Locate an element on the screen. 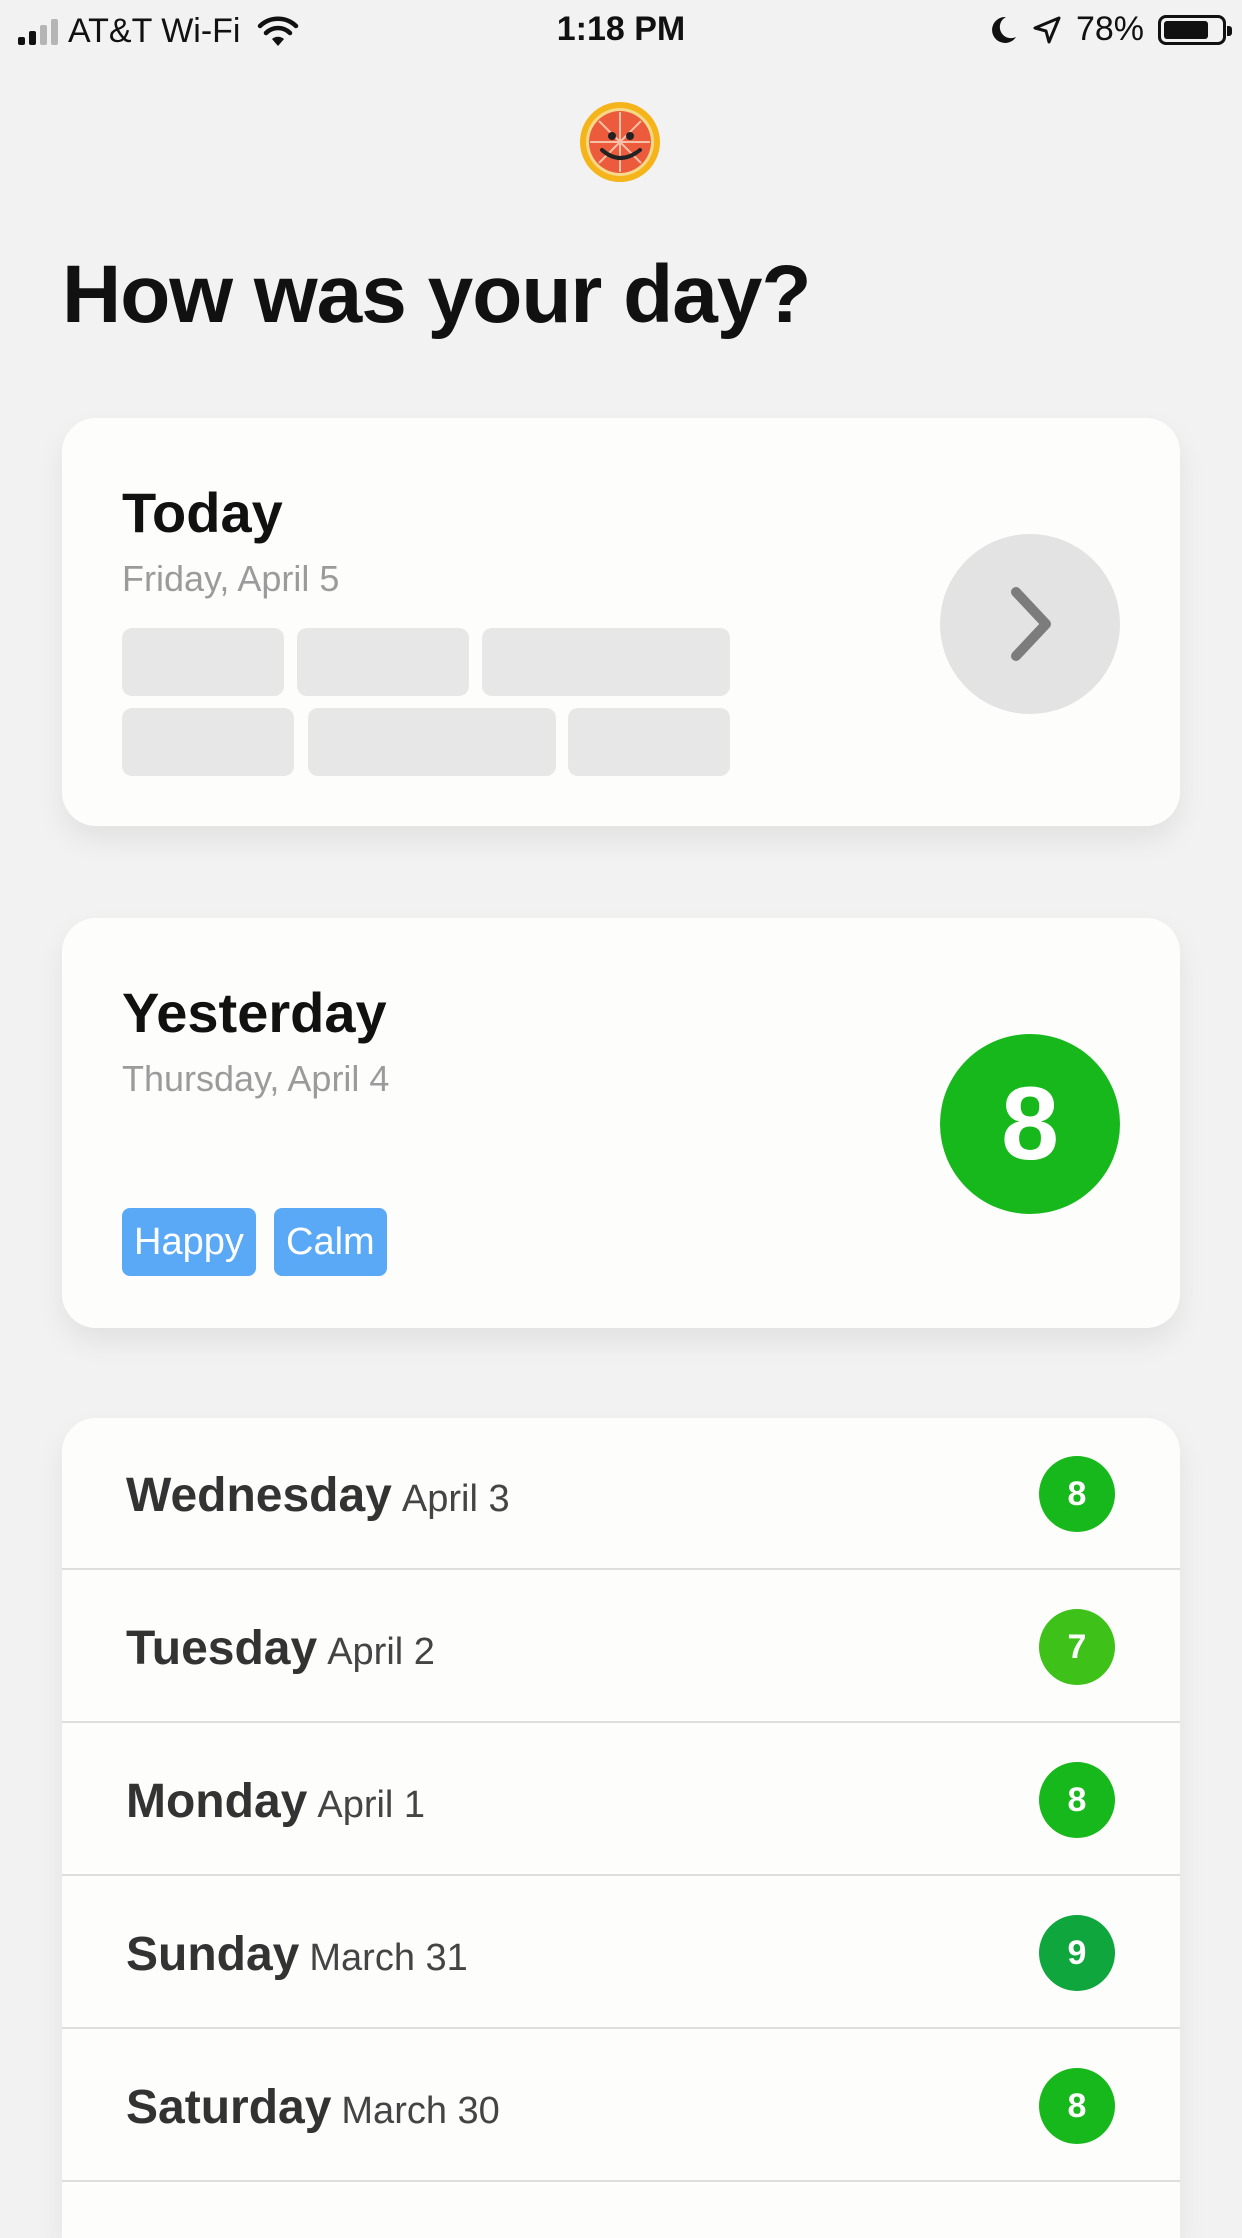 The width and height of the screenshot is (1242, 2238). row-day: Wednesday is located at coordinates (259, 1495).